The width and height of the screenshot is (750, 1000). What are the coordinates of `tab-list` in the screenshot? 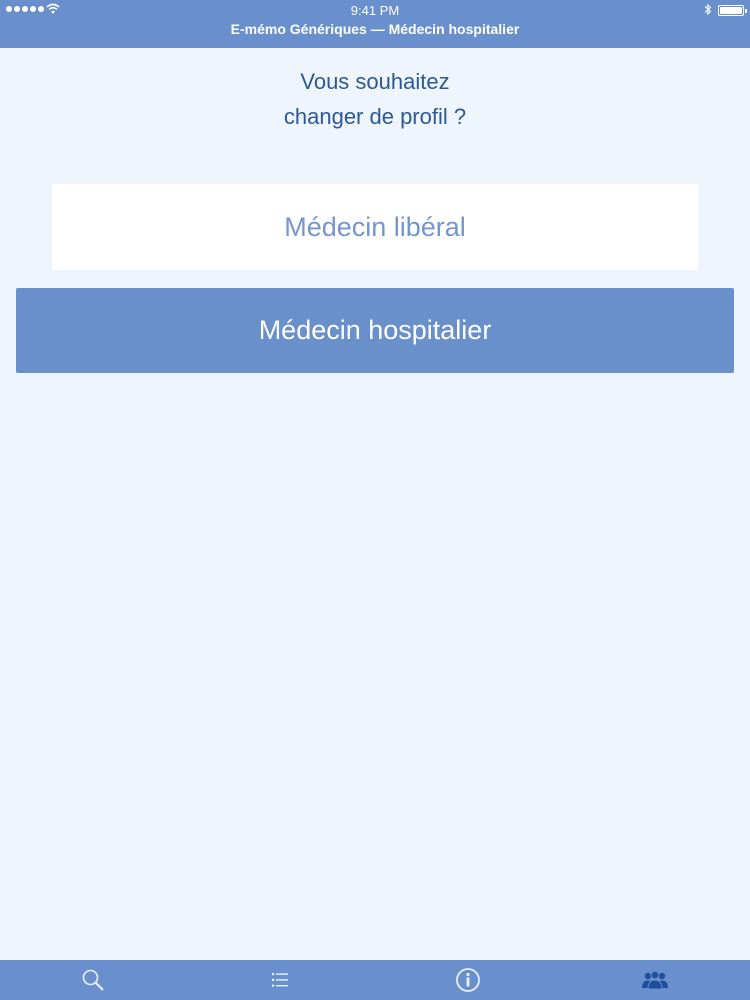 It's located at (281, 980).